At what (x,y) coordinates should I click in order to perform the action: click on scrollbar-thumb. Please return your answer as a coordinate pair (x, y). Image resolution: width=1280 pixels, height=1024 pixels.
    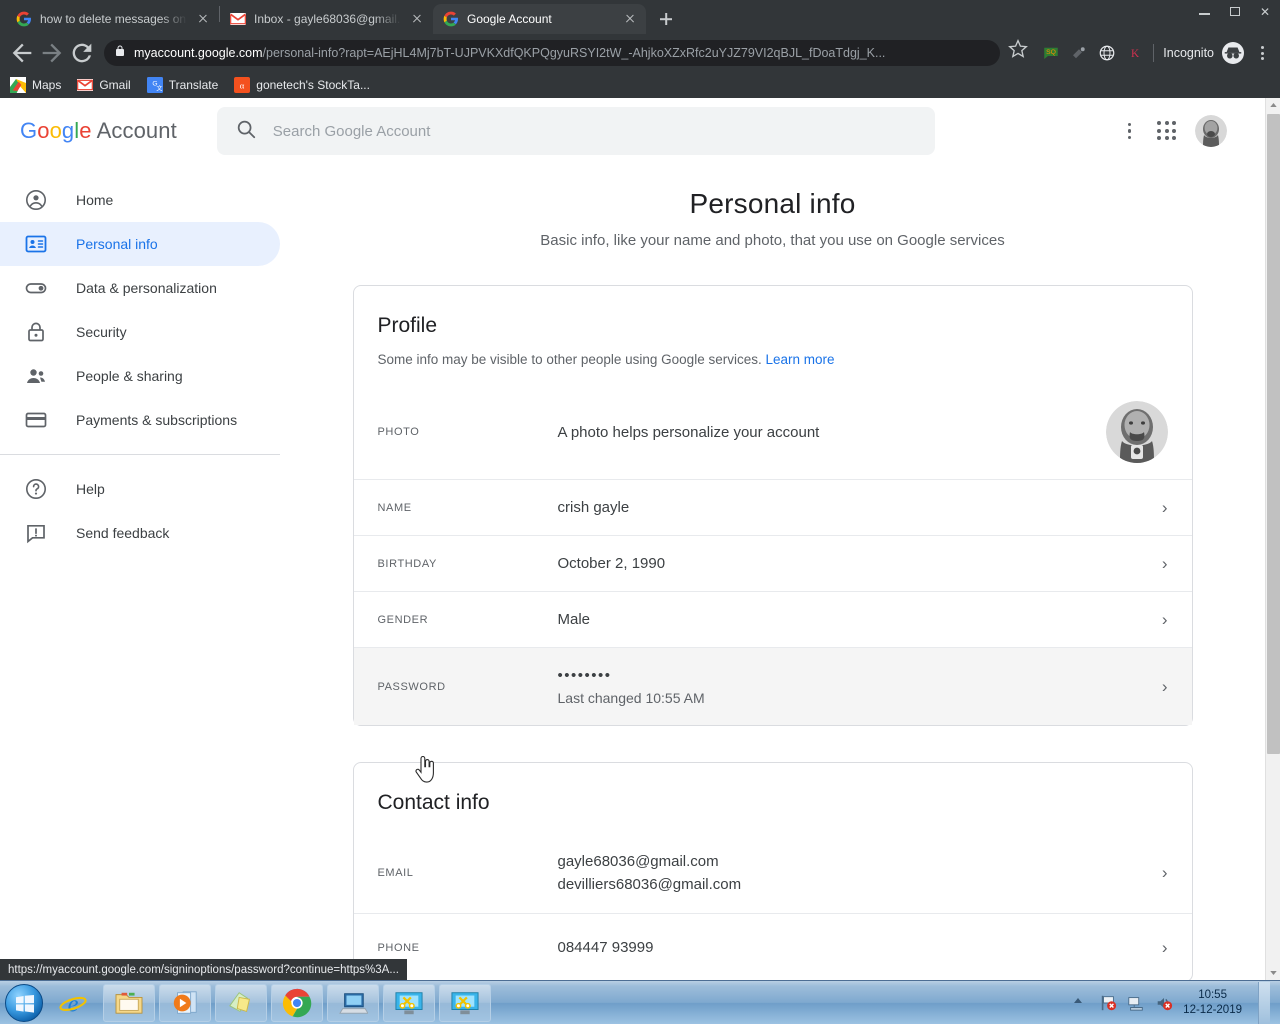
    Looking at the image, I should click on (1273, 434).